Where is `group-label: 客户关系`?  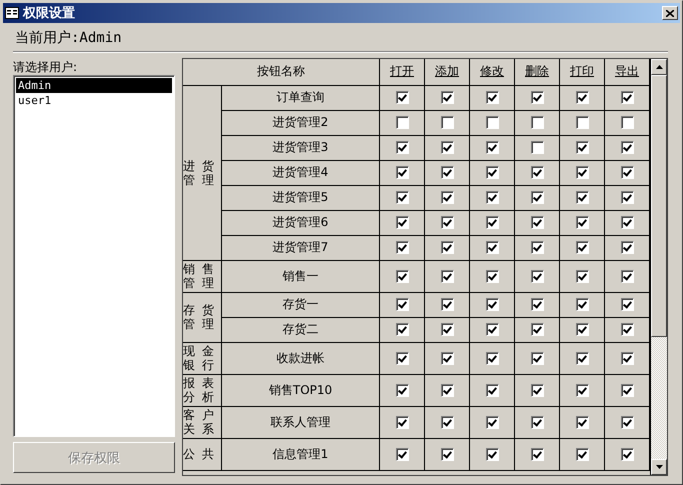
group-label: 客户关系 is located at coordinates (202, 422).